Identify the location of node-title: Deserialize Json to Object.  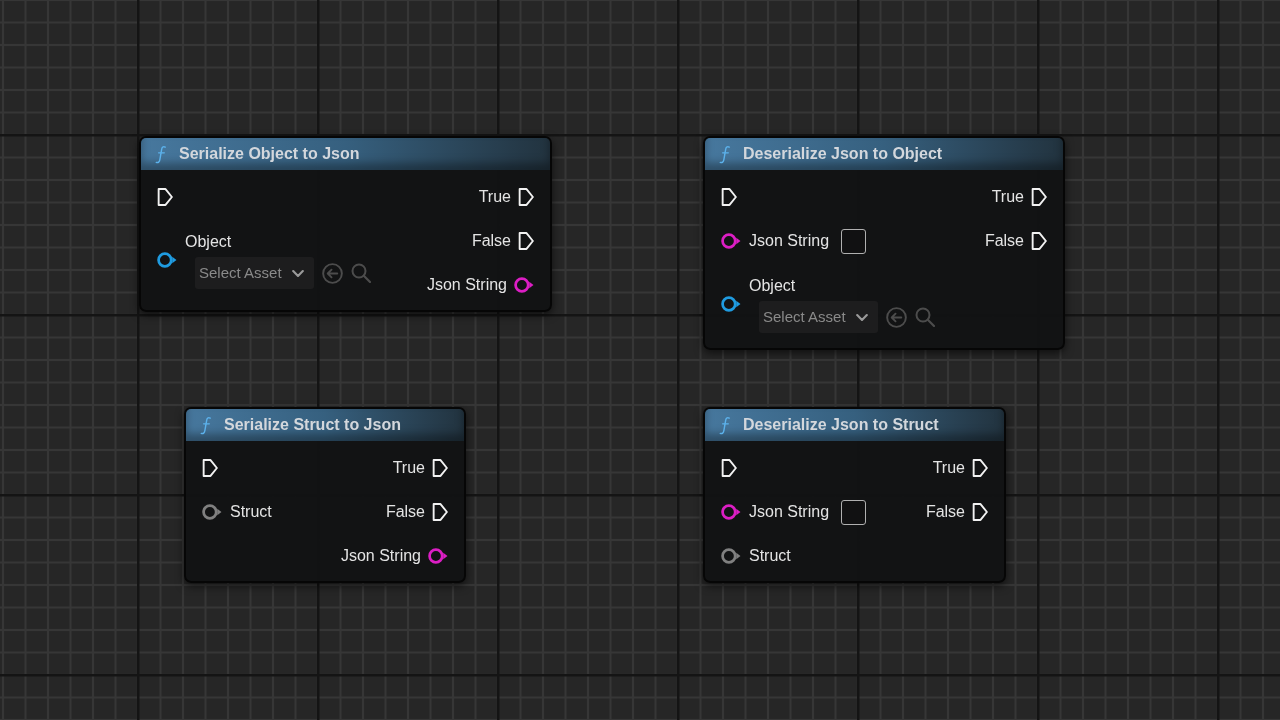
(843, 154).